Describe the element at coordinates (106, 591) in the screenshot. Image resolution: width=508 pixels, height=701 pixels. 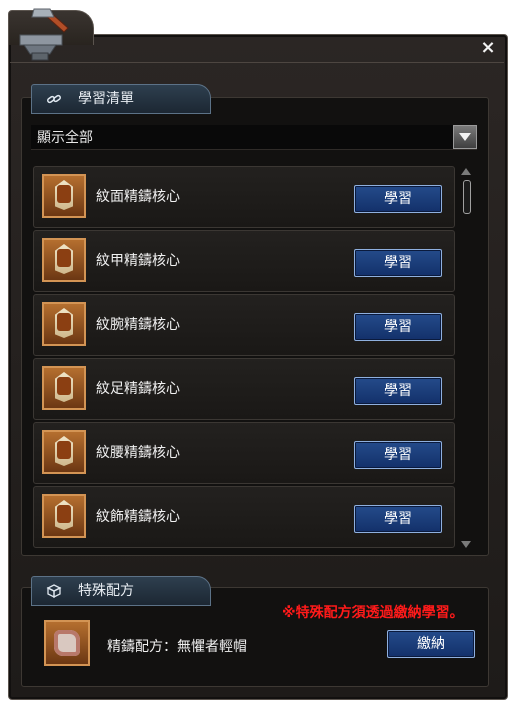
I see `special-recipe-title: 特殊配方` at that location.